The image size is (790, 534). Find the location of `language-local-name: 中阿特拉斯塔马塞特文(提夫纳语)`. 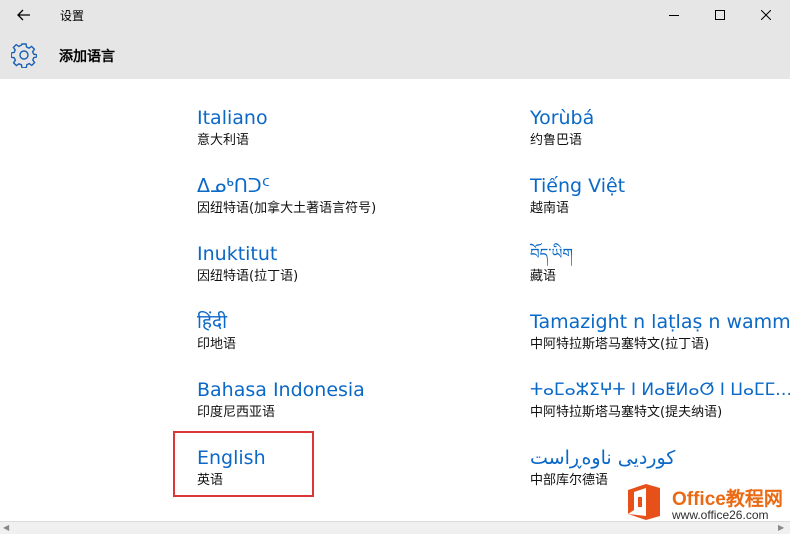

language-local-name: 中阿特拉斯塔马塞特文(提夫纳语) is located at coordinates (626, 412).